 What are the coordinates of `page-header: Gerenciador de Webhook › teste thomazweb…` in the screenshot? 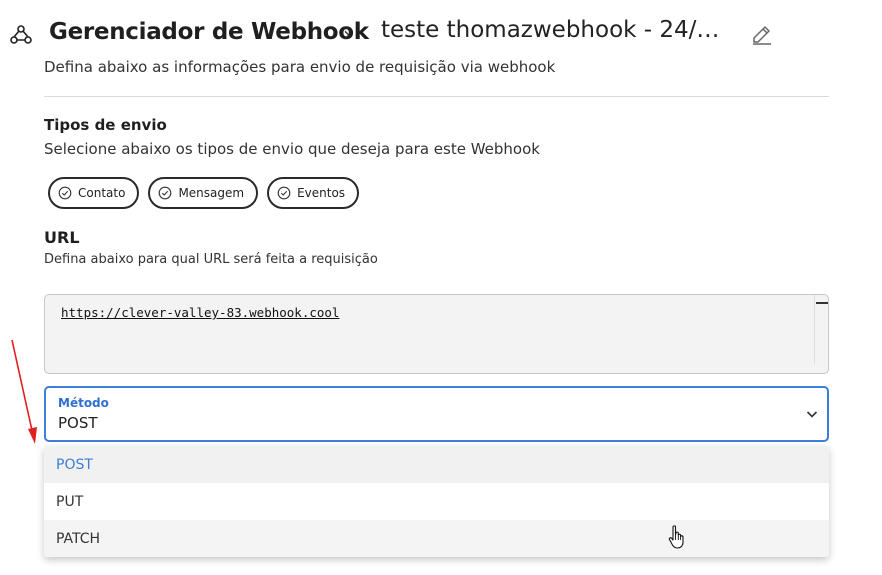 It's located at (441, 32).